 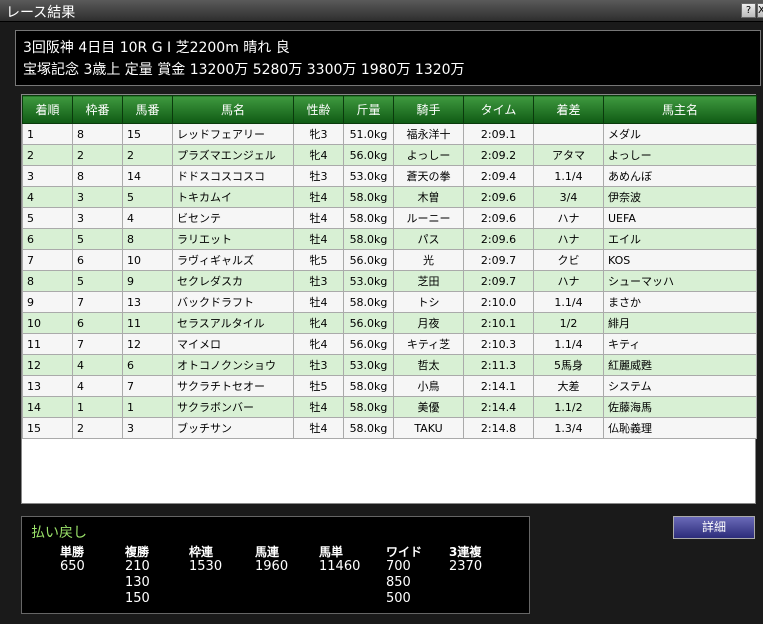 What do you see at coordinates (428, 176) in the screenshot?
I see `table-cell: 蒼天の拳` at bounding box center [428, 176].